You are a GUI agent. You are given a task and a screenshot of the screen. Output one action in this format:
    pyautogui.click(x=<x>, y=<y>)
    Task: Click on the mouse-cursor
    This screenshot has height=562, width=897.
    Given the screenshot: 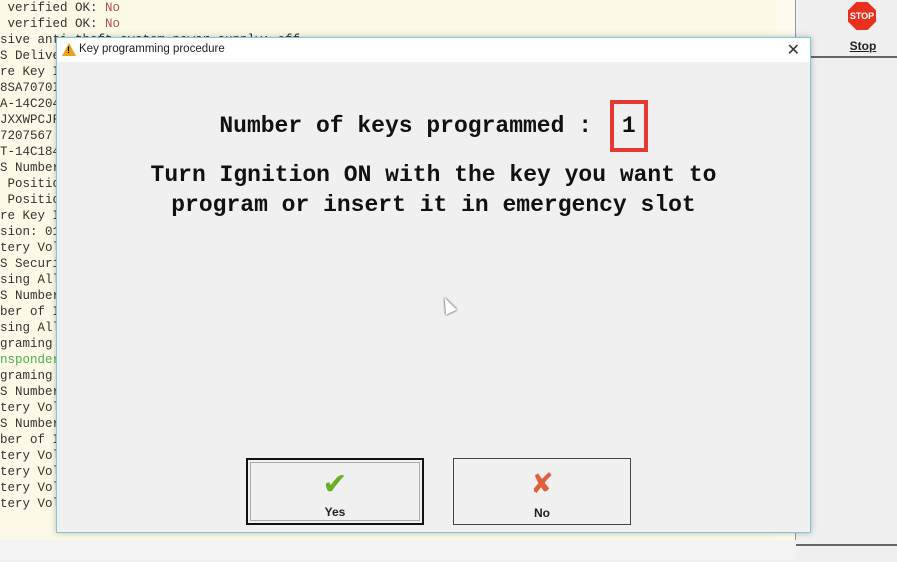 What is the action you would take?
    pyautogui.click(x=448, y=305)
    